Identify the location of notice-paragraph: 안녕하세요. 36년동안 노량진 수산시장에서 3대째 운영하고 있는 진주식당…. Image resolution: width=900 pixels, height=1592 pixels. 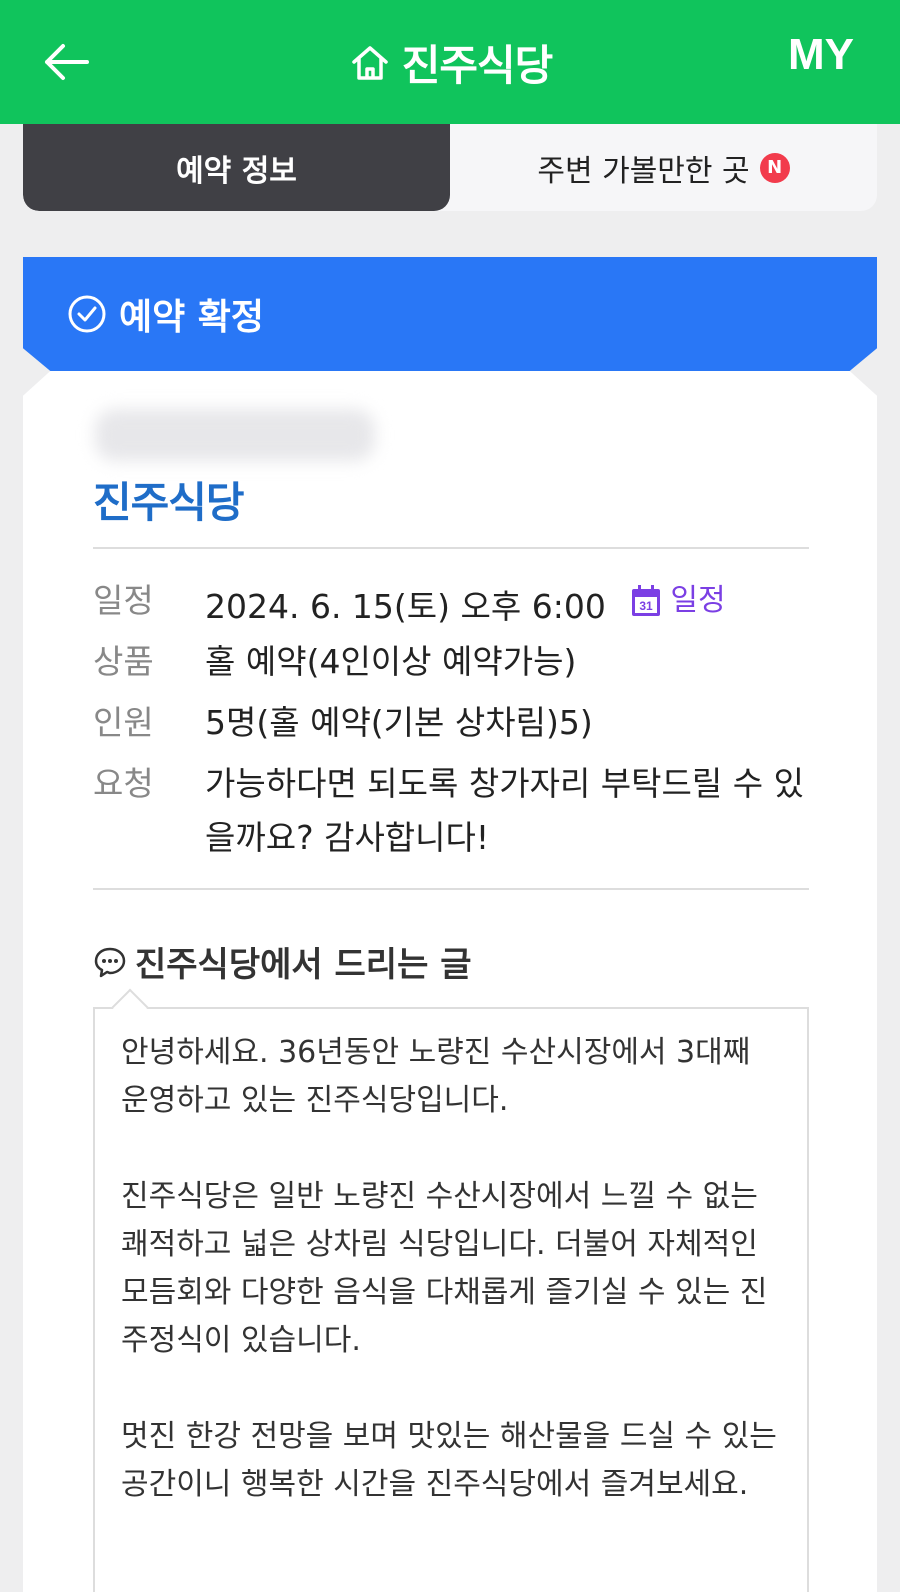
(436, 1076).